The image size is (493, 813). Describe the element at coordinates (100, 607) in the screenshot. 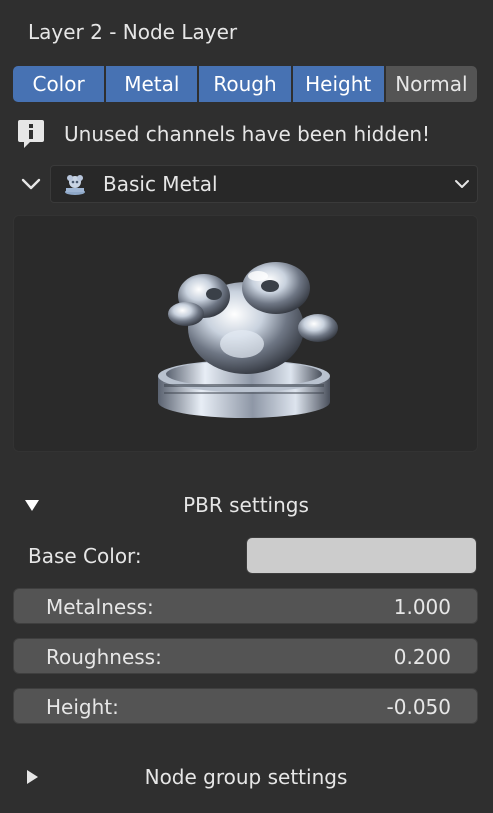

I see `metalness-label: Metalness:` at that location.